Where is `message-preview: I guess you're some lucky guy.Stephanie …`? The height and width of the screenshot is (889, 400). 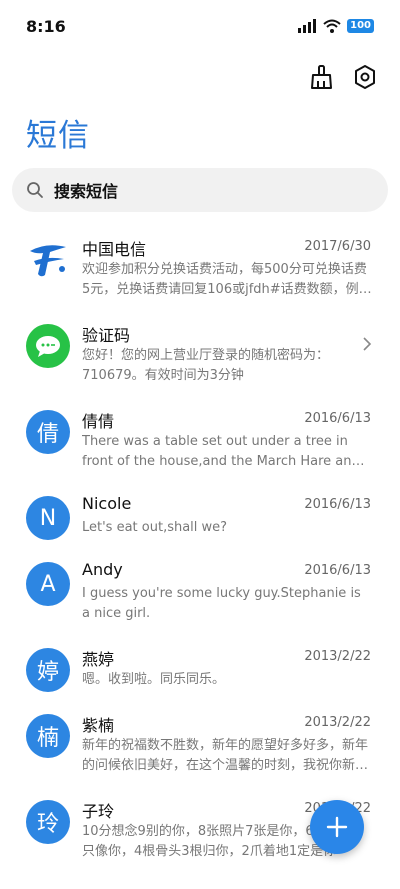 message-preview: I guess you're some lucky guy.Stephanie … is located at coordinates (221, 603).